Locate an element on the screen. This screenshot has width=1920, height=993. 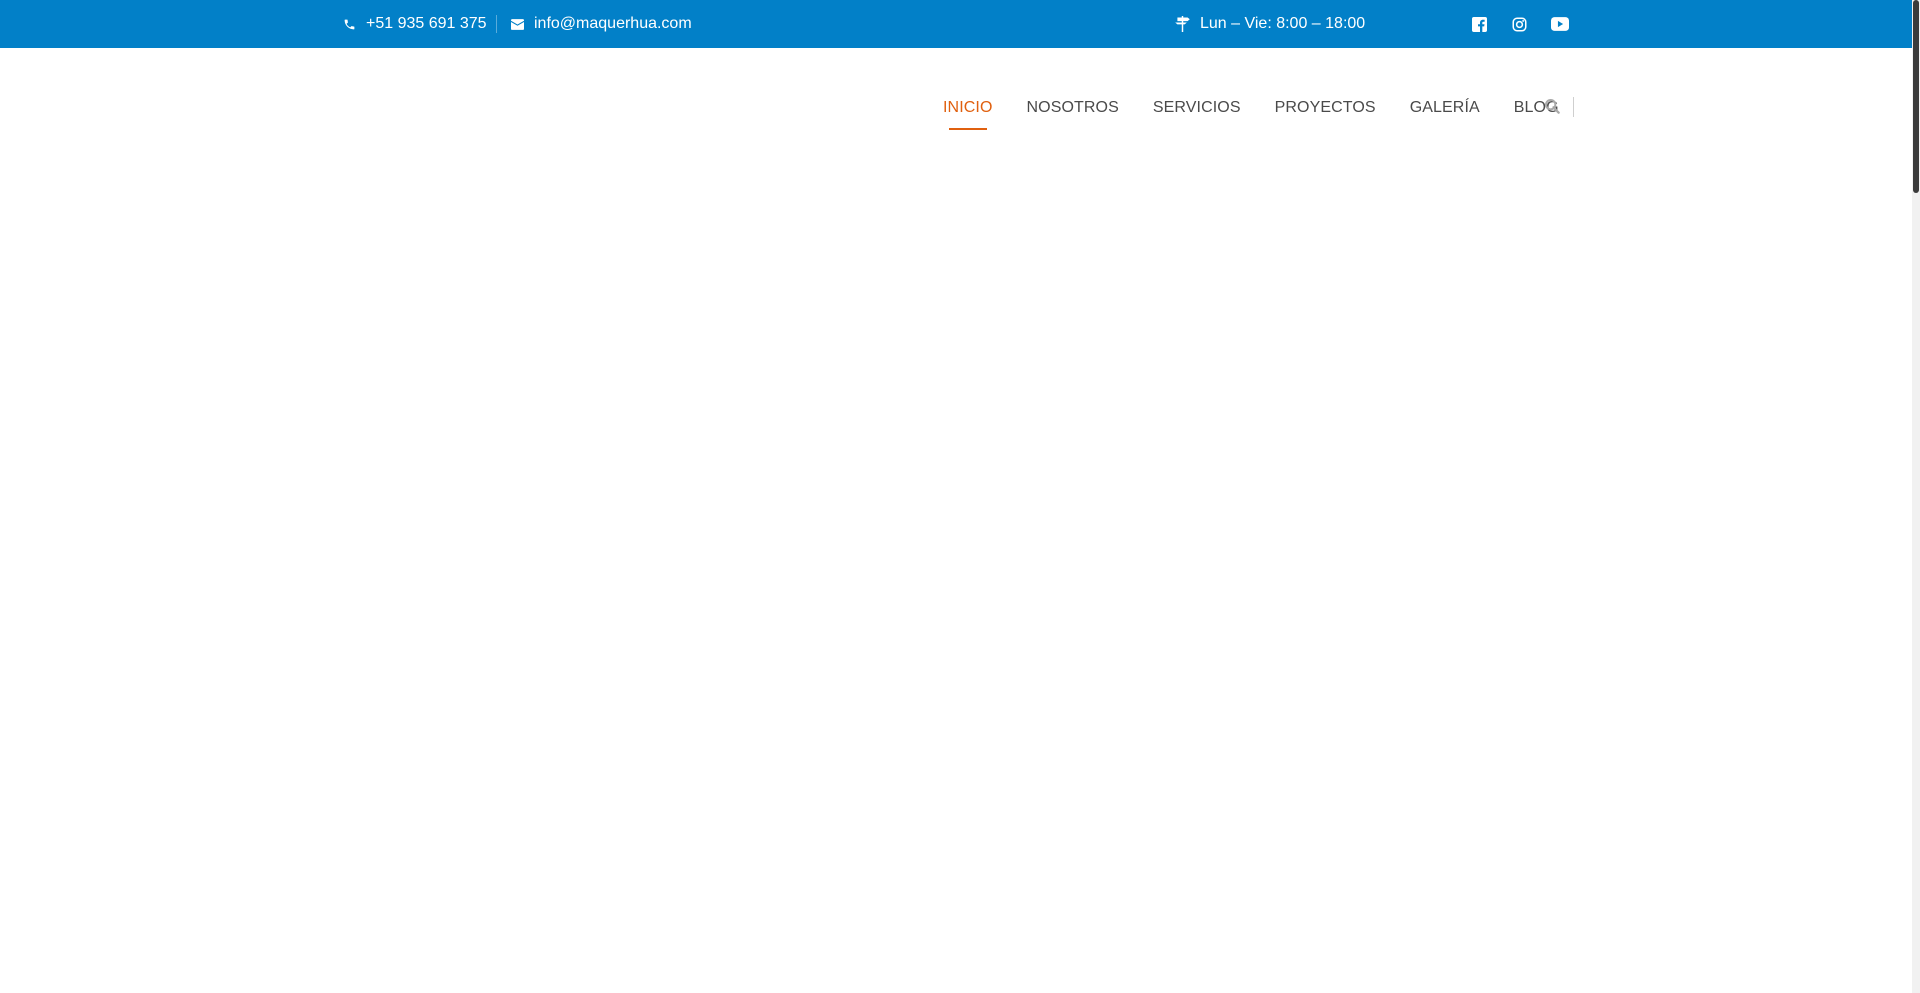
phone-icon is located at coordinates (349, 24).